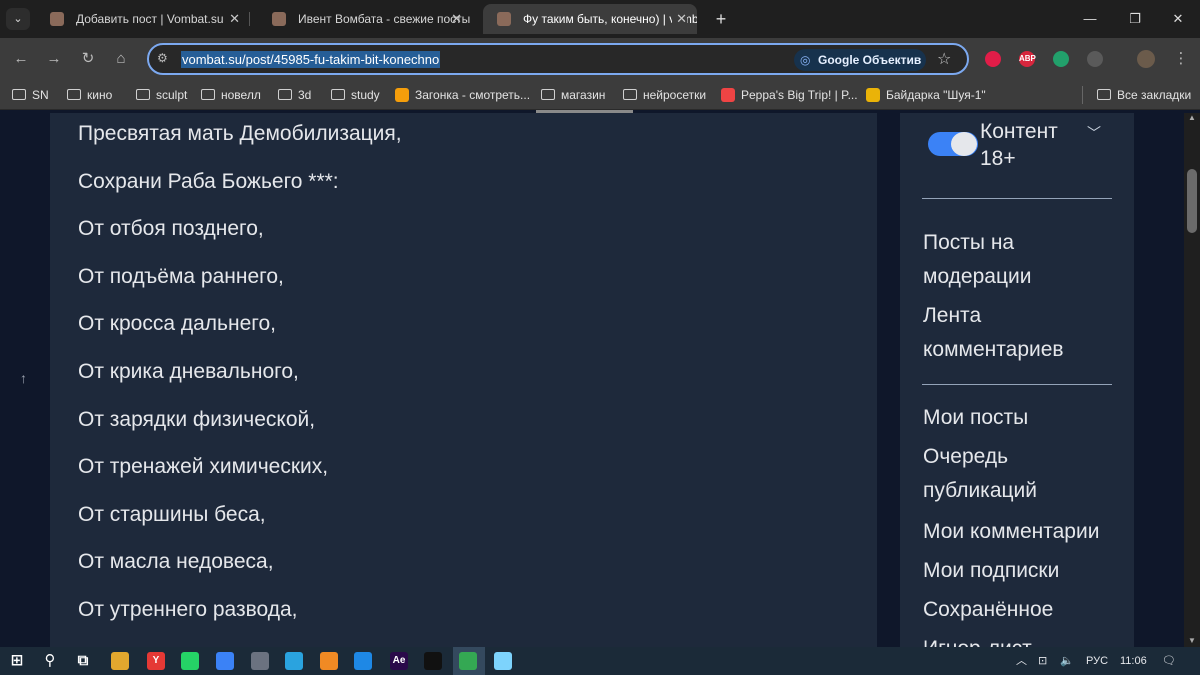 Image resolution: width=1200 pixels, height=675 pixels. Describe the element at coordinates (721, 19) in the screenshot. I see `new-tab-button: +` at that location.